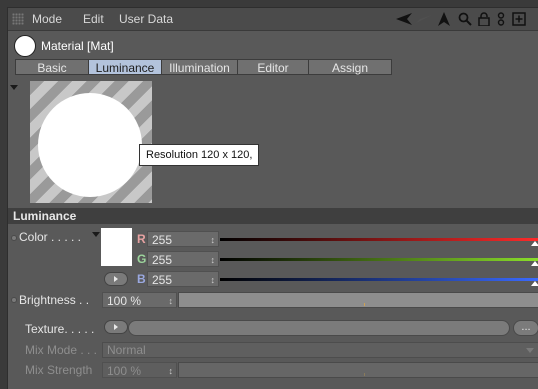 This screenshot has width=538, height=389. Describe the element at coordinates (96, 234) in the screenshot. I see `color-dropdown-icon` at that location.